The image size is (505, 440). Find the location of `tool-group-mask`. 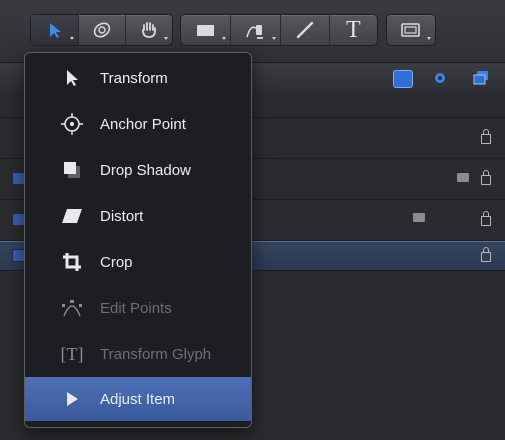

tool-group-mask is located at coordinates (411, 30).